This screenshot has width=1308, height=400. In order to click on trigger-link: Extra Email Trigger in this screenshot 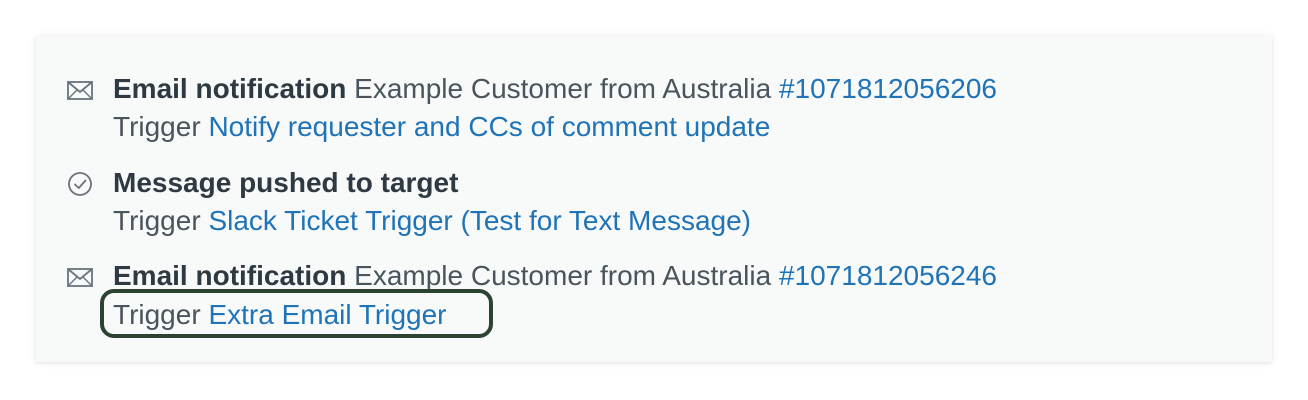, I will do `click(327, 314)`.